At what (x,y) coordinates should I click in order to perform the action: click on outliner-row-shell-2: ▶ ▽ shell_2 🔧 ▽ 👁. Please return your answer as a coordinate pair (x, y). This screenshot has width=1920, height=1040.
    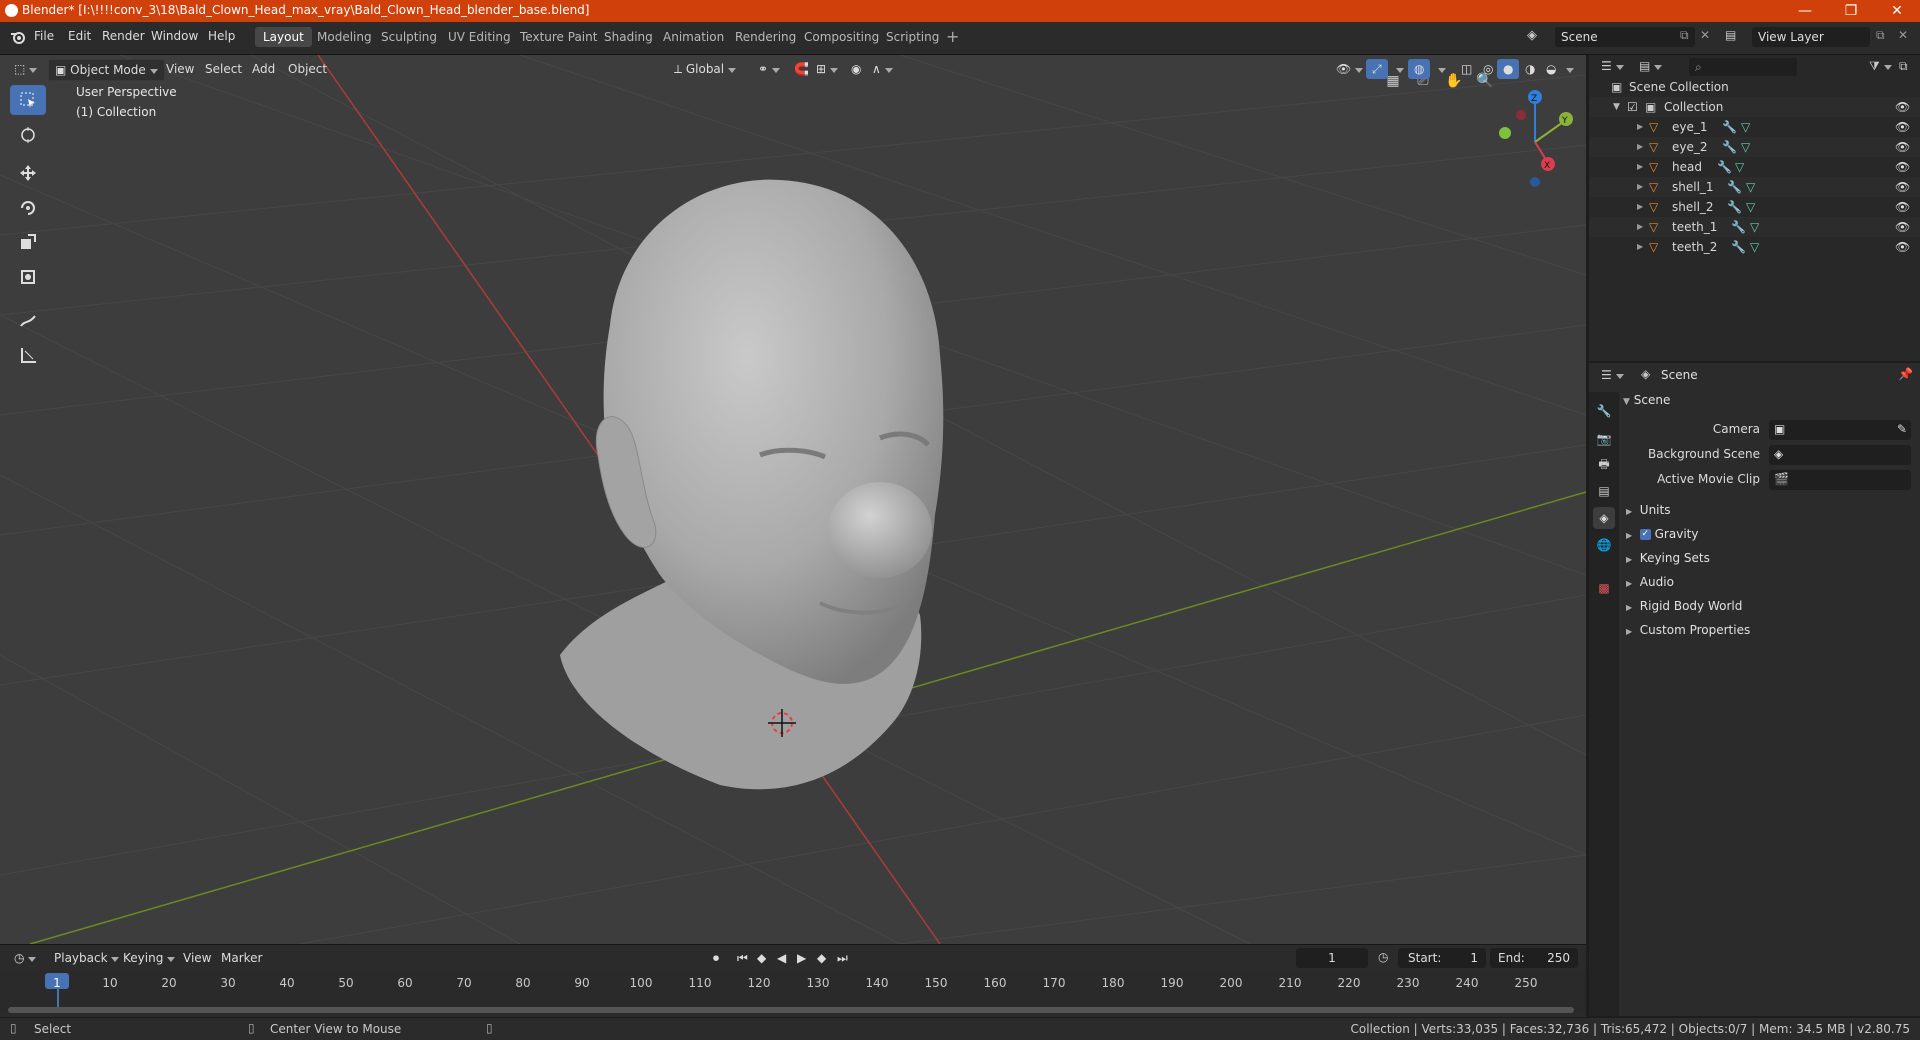
    Looking at the image, I should click on (1754, 207).